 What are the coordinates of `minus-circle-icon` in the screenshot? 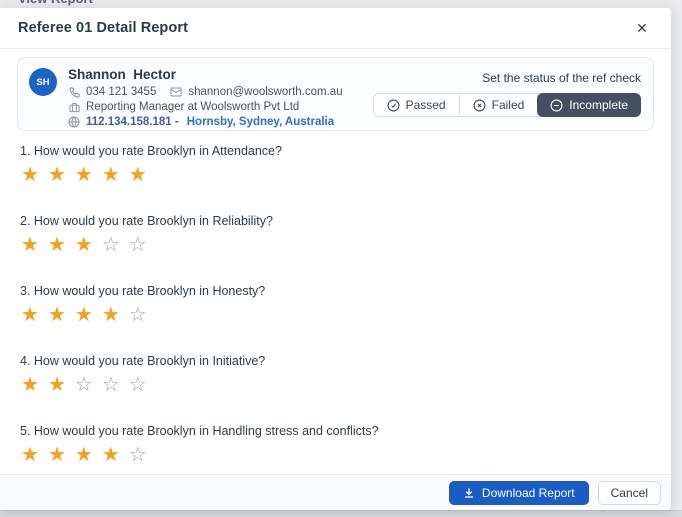 It's located at (556, 105).